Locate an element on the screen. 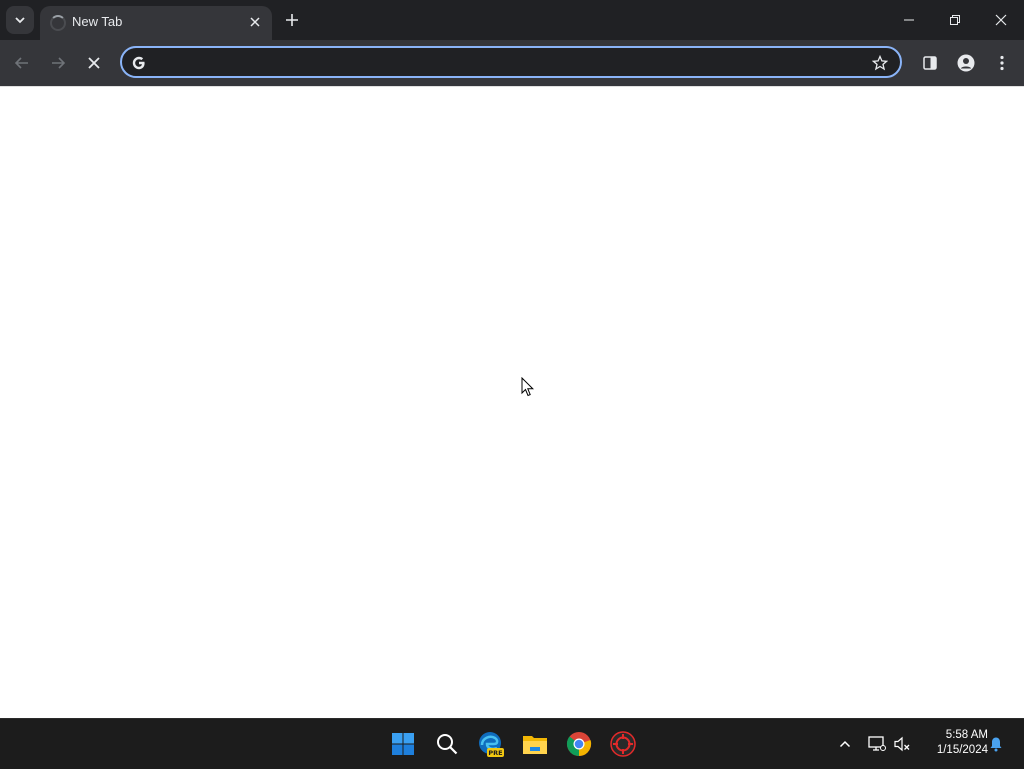  notifications-button is located at coordinates (996, 744).